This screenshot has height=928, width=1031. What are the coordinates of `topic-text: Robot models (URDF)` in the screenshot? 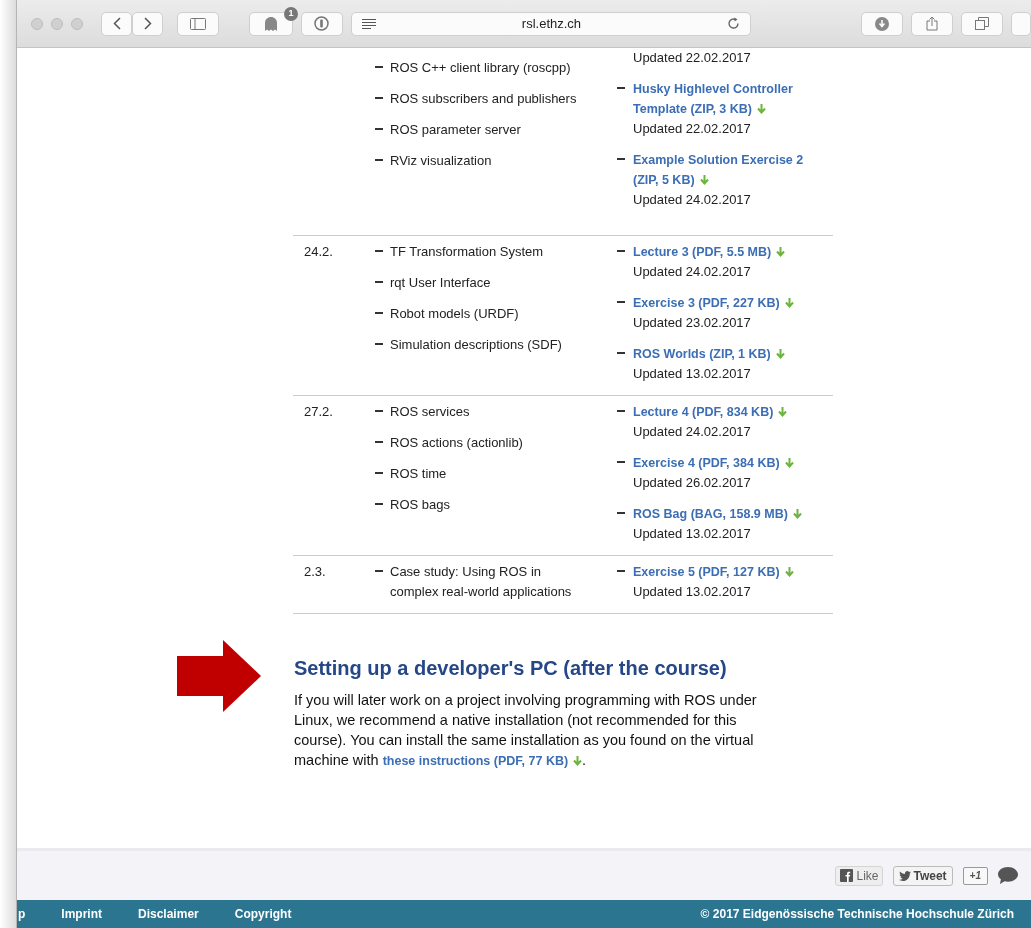 It's located at (454, 314).